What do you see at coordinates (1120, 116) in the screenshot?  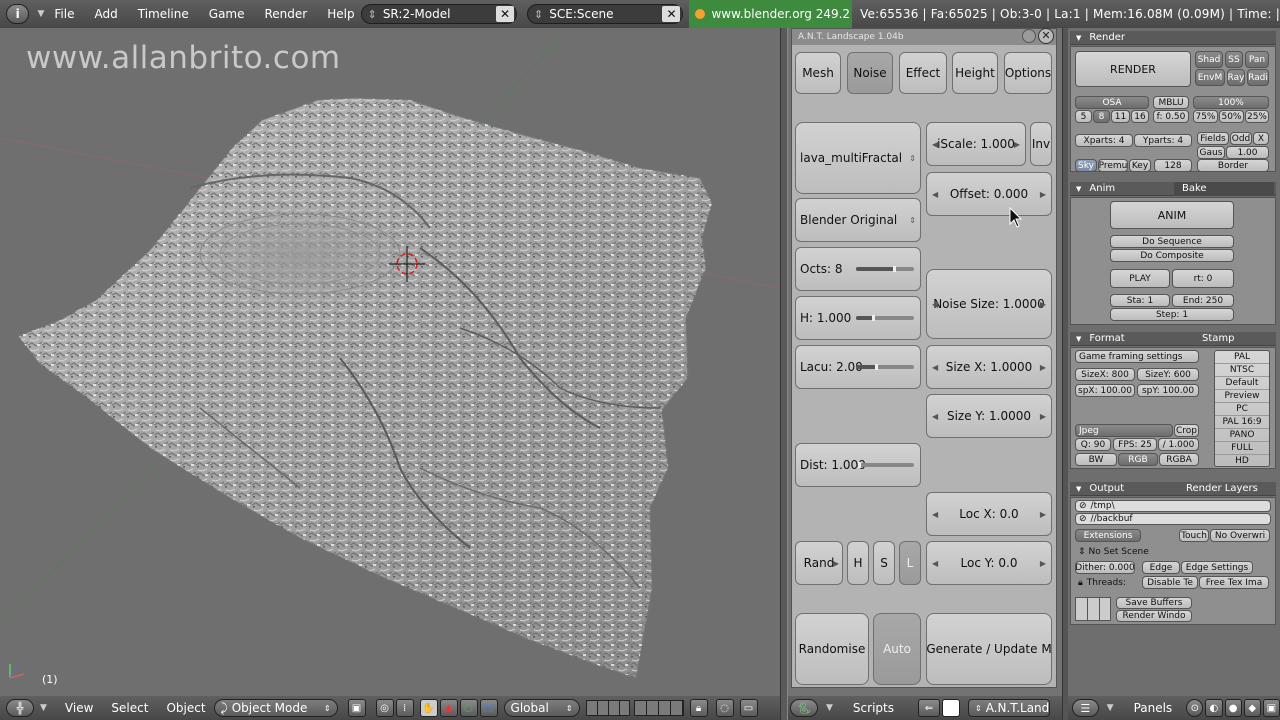 I see `osa-11-button: 11` at bounding box center [1120, 116].